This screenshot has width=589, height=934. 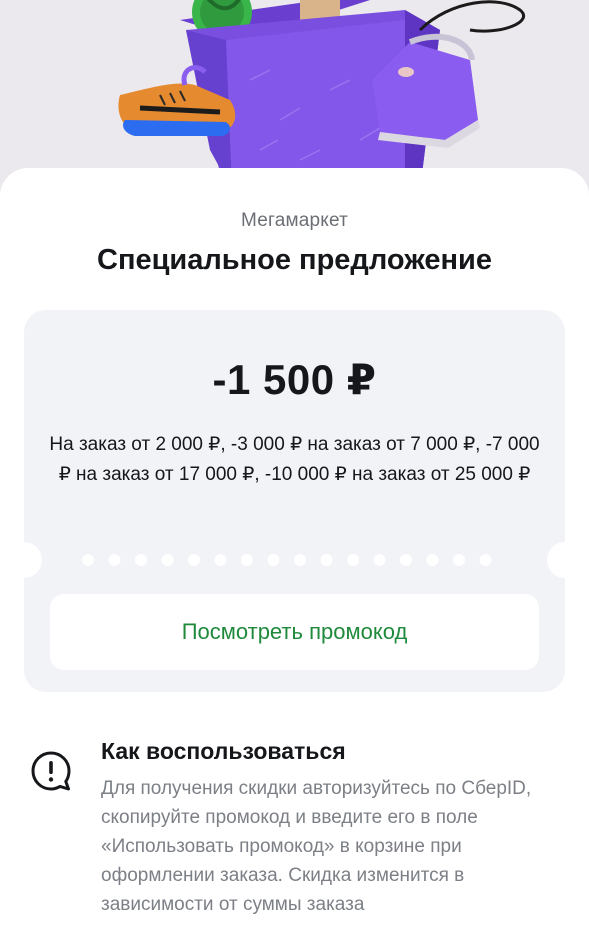 I want to click on alert-bubble-icon, so click(x=51, y=771).